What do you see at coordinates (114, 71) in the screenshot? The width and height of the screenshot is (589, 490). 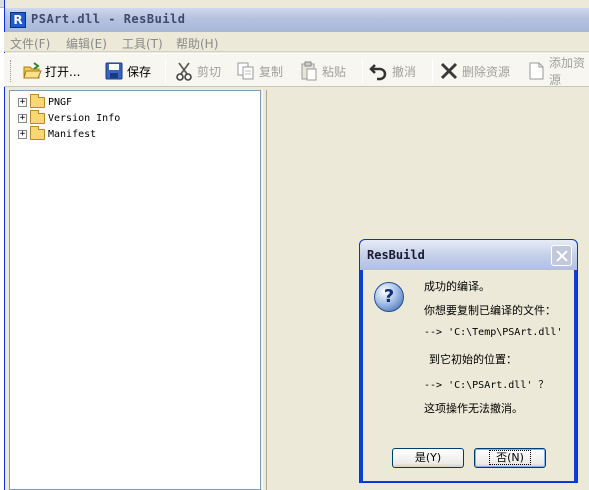 I see `floppy-disk-icon` at bounding box center [114, 71].